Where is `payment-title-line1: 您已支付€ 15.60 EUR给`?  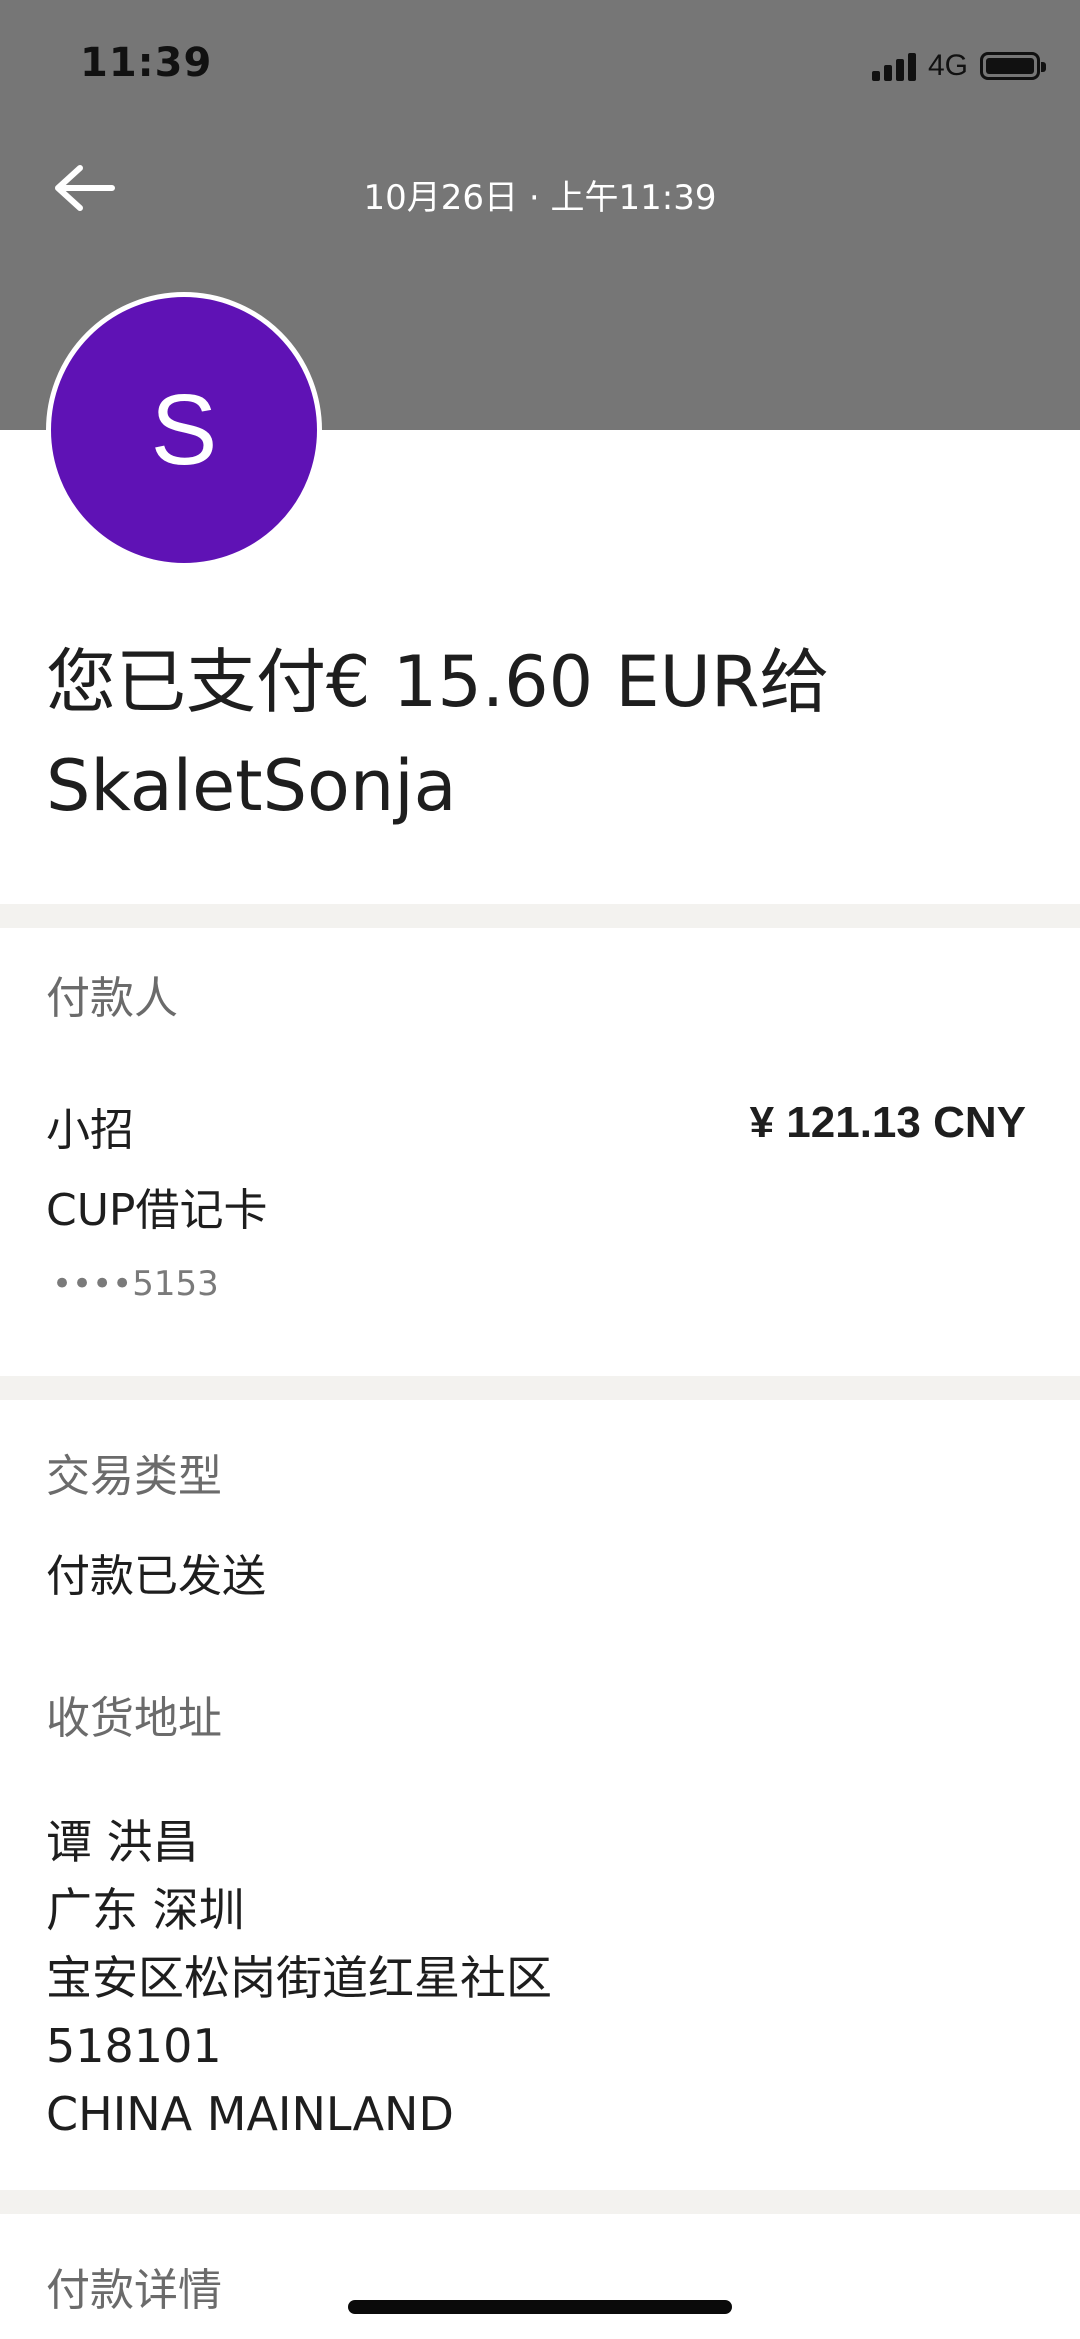 payment-title-line1: 您已支付€ 15.60 EUR给 is located at coordinates (438, 682).